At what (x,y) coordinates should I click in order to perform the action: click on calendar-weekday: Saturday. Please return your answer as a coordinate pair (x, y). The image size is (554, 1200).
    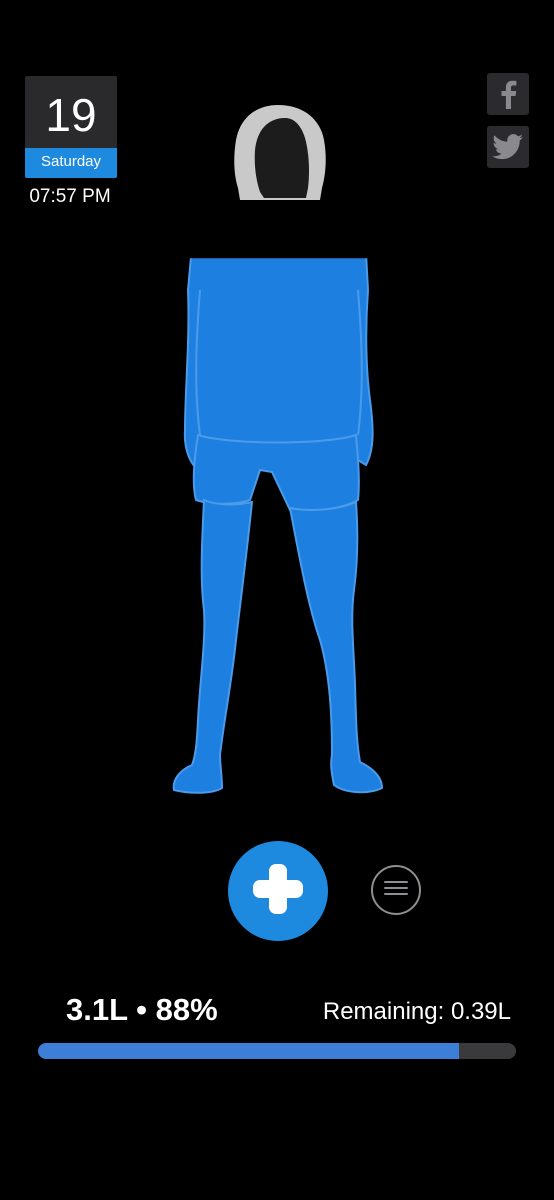
    Looking at the image, I should click on (71, 163).